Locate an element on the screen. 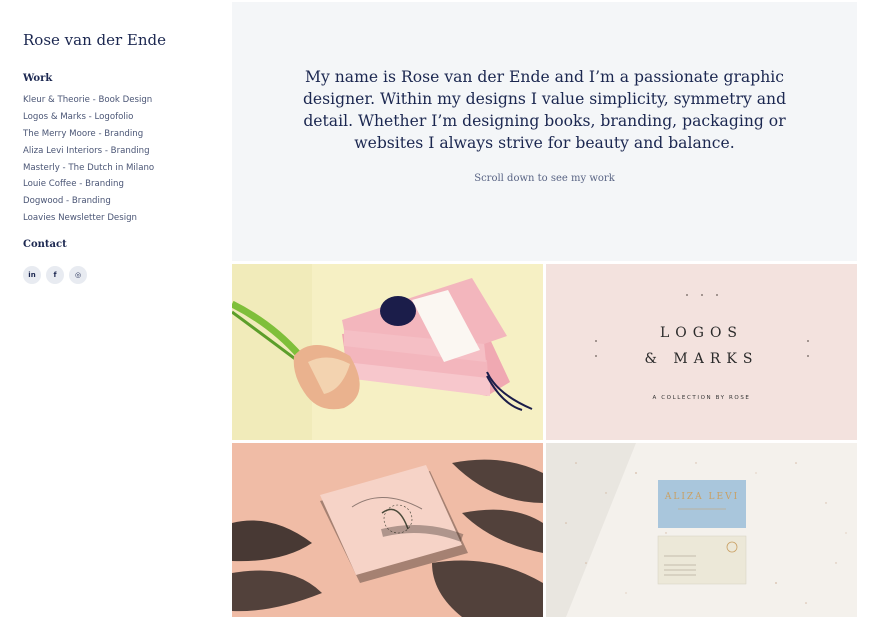 The width and height of the screenshot is (880, 617). logos-title-line1: LOGOS is located at coordinates (701, 333).